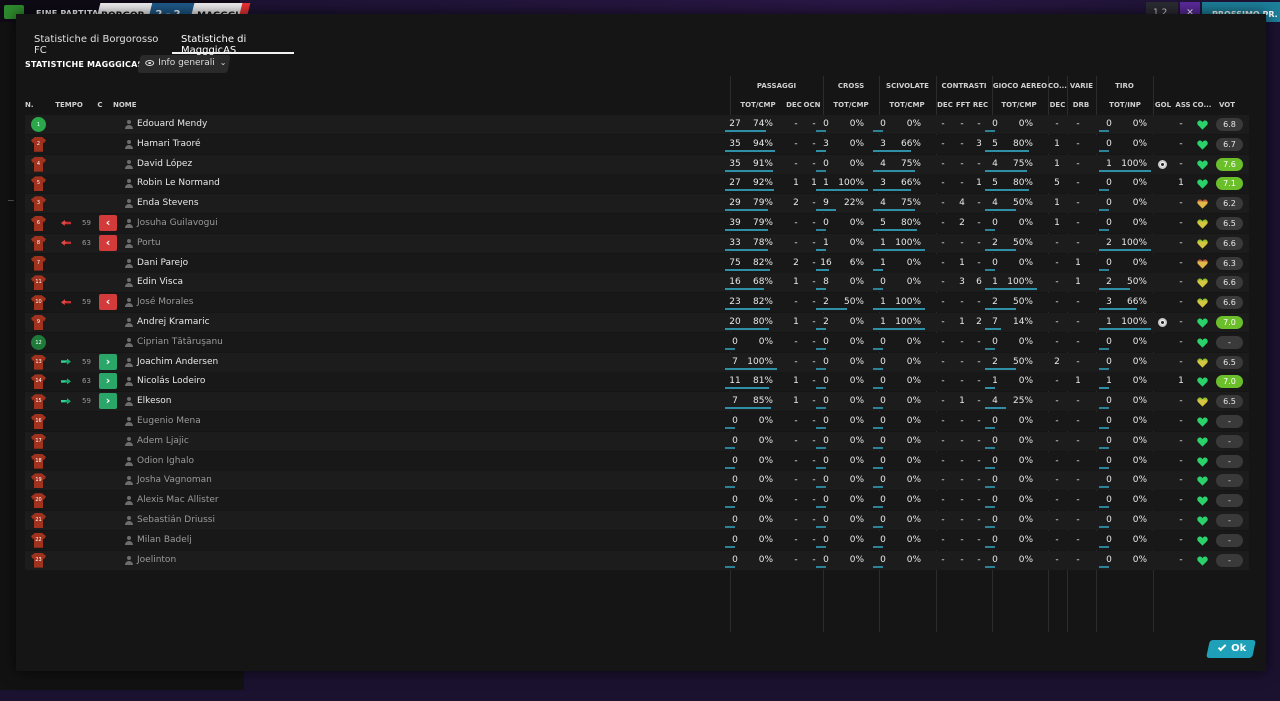 The image size is (1280, 701). Describe the element at coordinates (637, 461) in the screenshot. I see `table-row: 18 Odion Ighalo 0 0% - -0 0% 0 0% - - -0 0% - -0 0% - -` at that location.